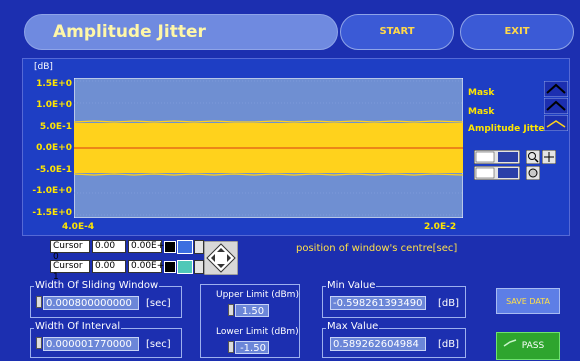 Image resolution: width=580 pixels, height=361 pixels. I want to click on min-value-label: Min Value, so click(351, 285).